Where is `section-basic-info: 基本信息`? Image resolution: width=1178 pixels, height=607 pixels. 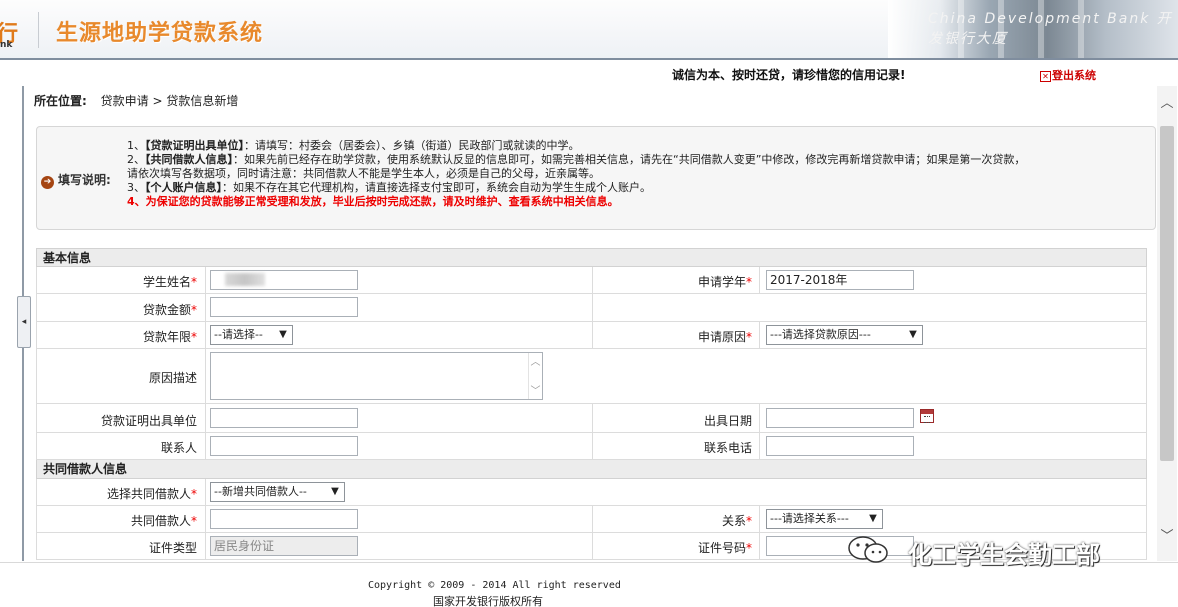 section-basic-info: 基本信息 is located at coordinates (591, 257).